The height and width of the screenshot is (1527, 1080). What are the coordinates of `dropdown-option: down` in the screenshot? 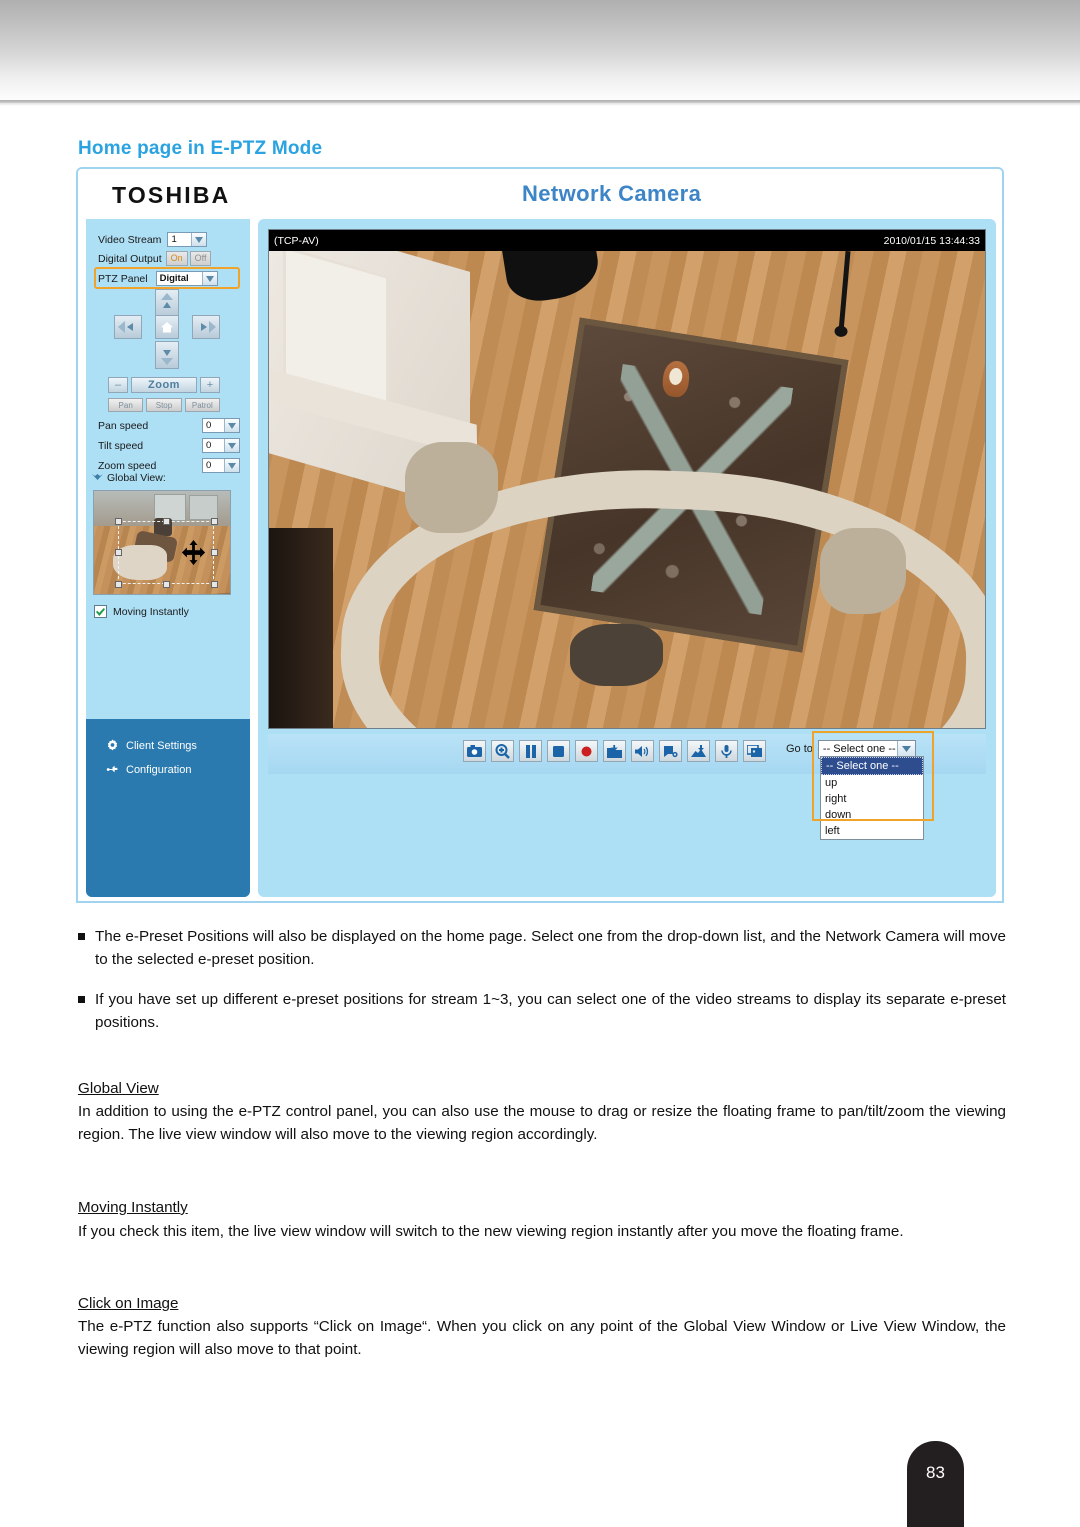 It's located at (872, 815).